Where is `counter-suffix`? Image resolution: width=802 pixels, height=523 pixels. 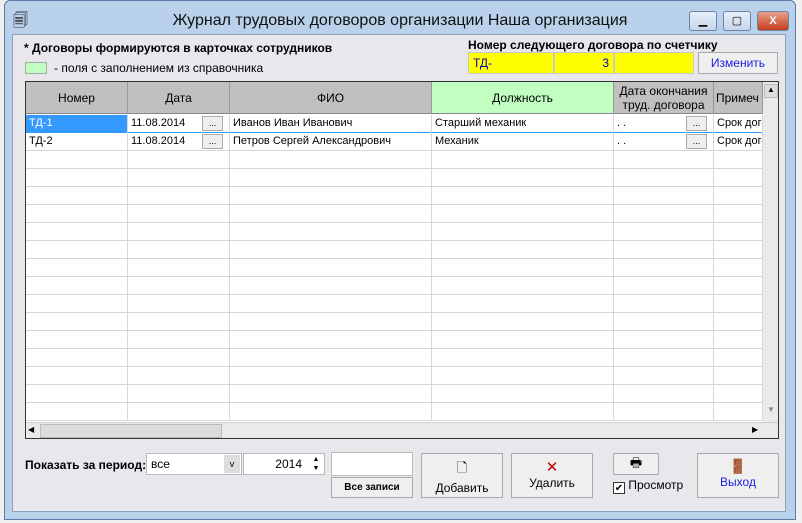
counter-suffix is located at coordinates (654, 63).